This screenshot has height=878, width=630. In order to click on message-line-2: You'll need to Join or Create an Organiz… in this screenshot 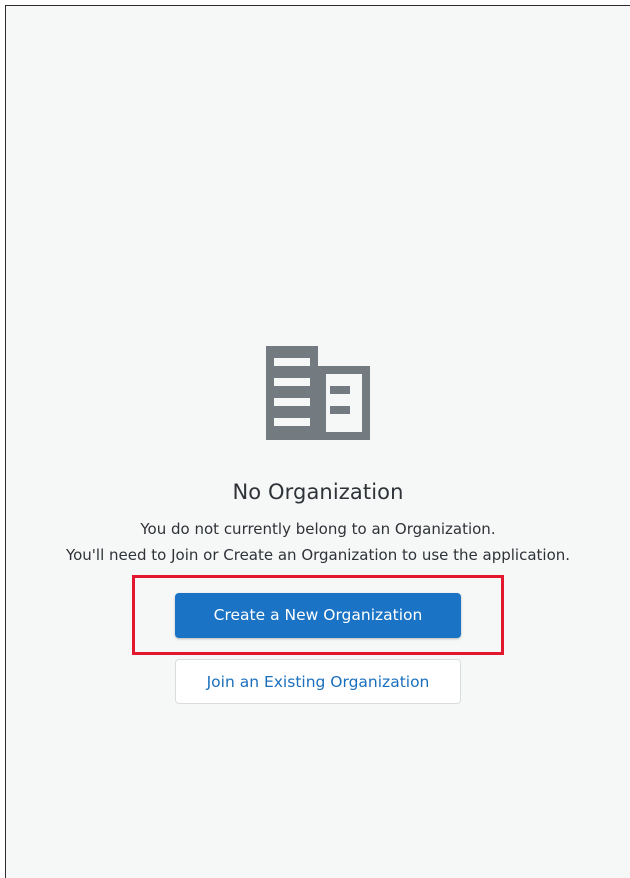, I will do `click(318, 555)`.